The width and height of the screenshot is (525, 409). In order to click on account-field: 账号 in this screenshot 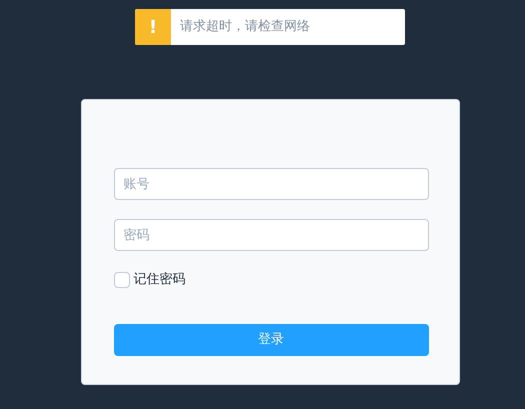, I will do `click(271, 184)`.